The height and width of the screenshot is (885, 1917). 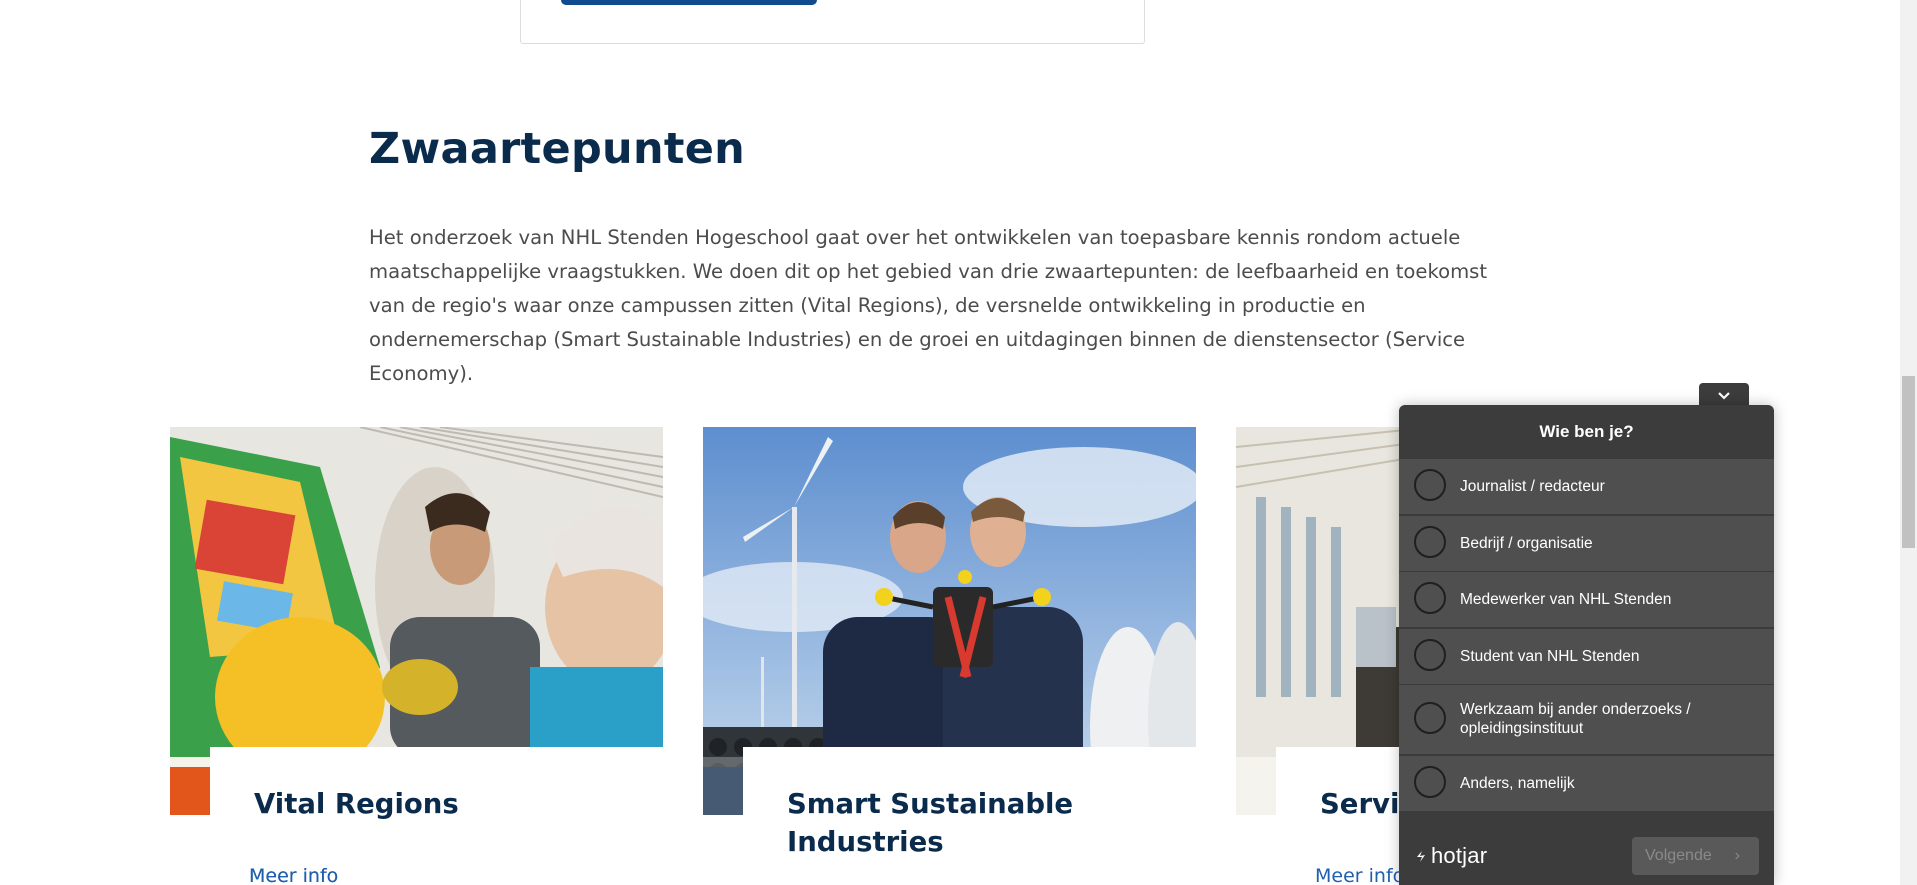 I want to click on survey-footer: hotjar Volgende ›, so click(x=1586, y=851).